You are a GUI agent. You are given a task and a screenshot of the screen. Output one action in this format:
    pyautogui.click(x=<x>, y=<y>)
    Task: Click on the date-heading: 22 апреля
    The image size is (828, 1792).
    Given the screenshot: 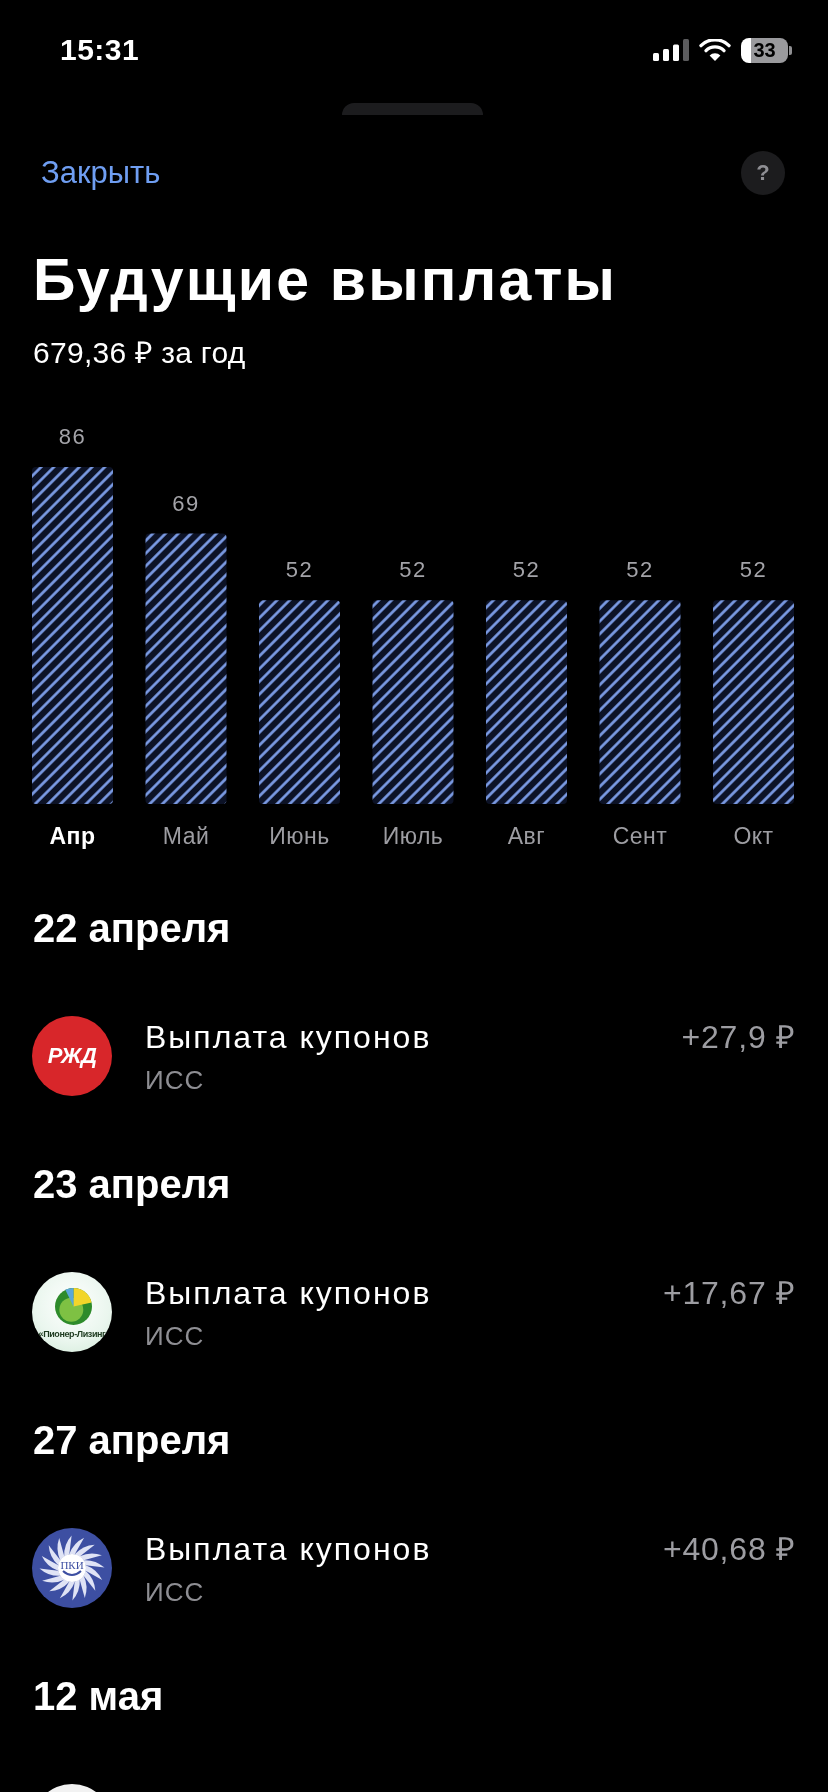 What is the action you would take?
    pyautogui.click(x=132, y=928)
    